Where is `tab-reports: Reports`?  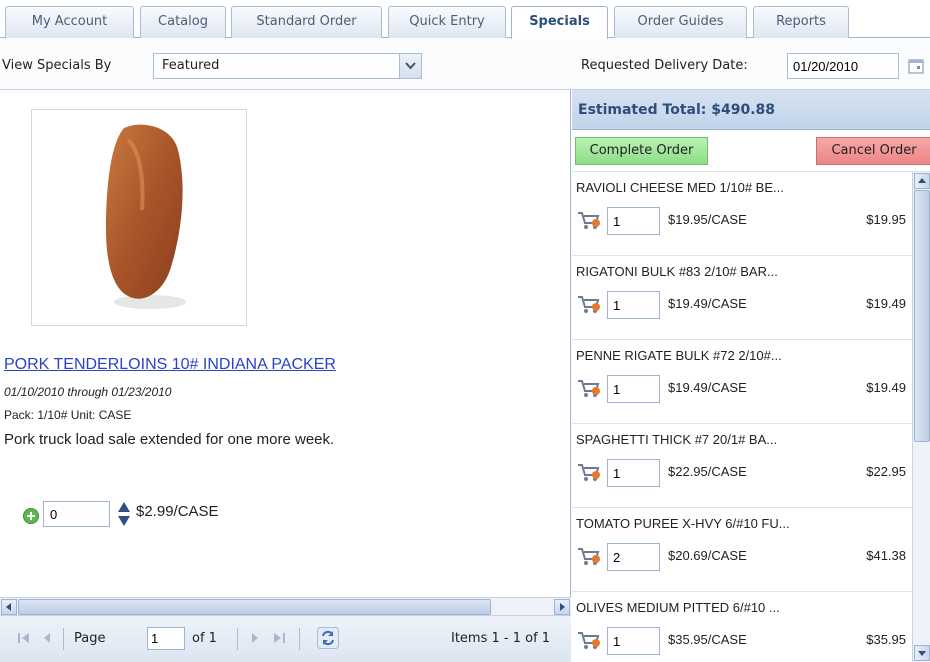
tab-reports: Reports is located at coordinates (801, 22).